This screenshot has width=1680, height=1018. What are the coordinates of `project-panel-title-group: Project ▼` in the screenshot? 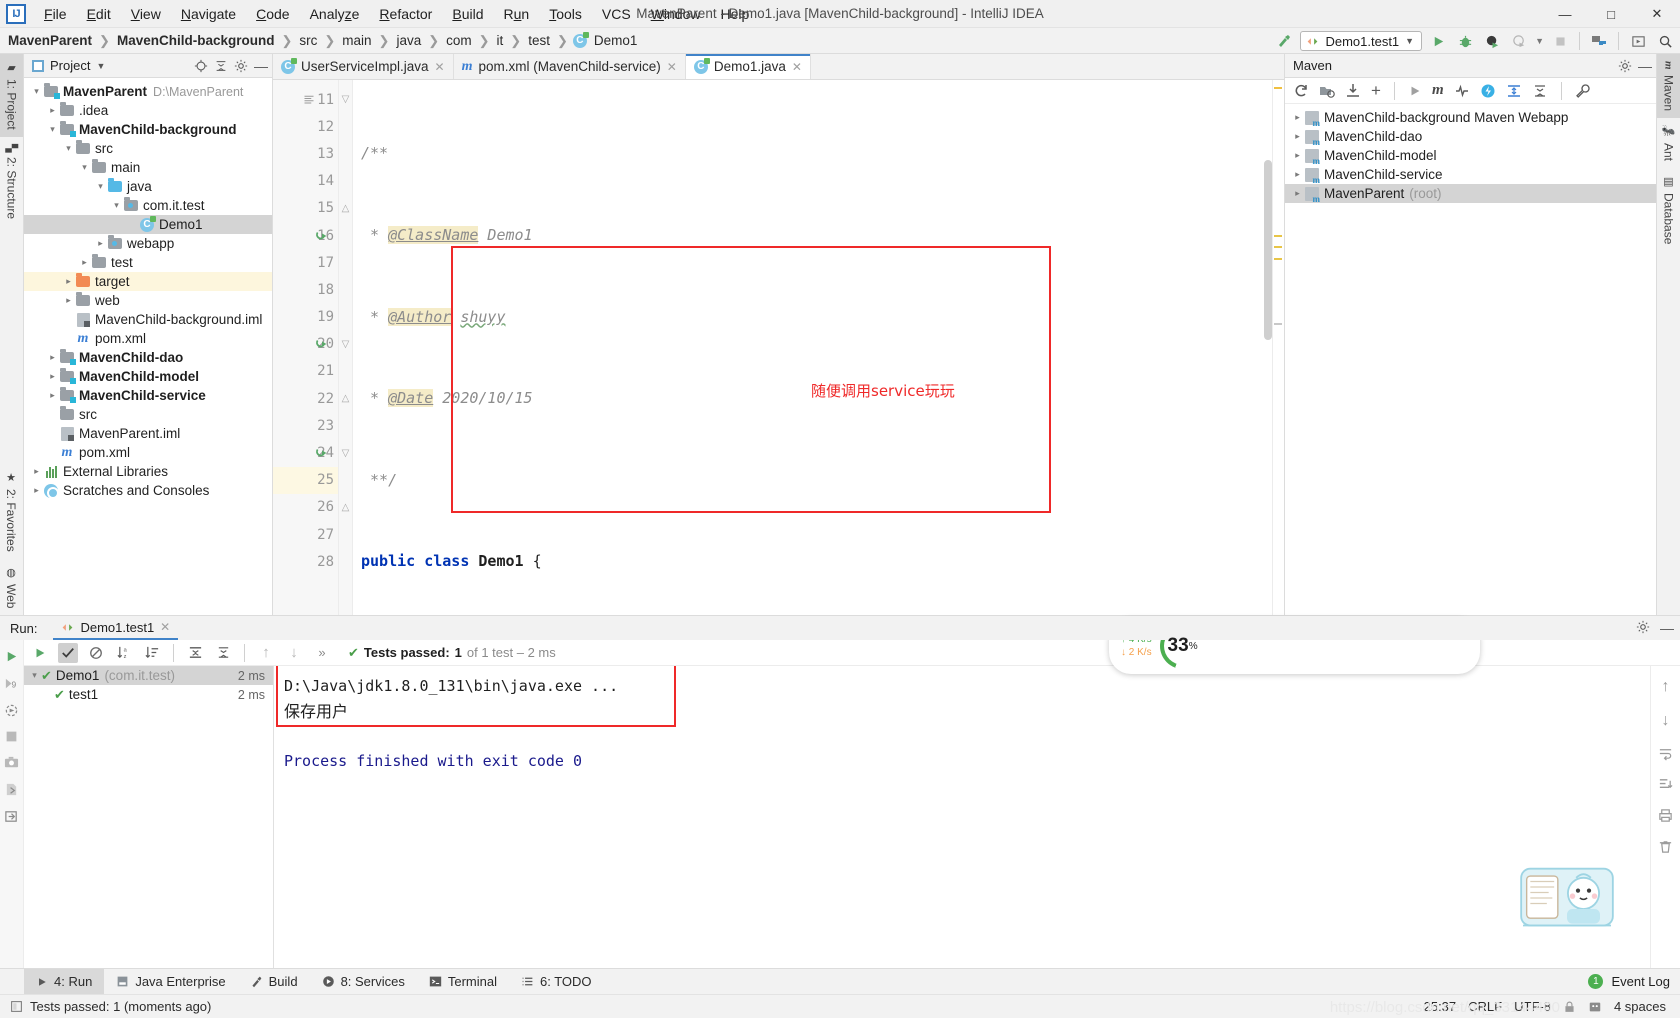 It's located at (113, 65).